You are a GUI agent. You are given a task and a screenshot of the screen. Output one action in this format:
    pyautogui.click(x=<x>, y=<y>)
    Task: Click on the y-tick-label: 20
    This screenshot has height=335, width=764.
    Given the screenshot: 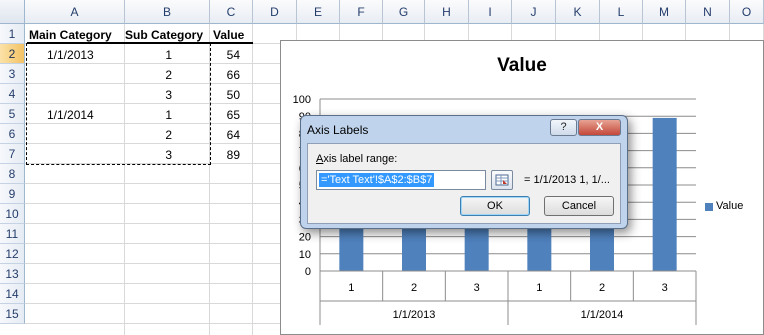 What is the action you would take?
    pyautogui.click(x=305, y=238)
    